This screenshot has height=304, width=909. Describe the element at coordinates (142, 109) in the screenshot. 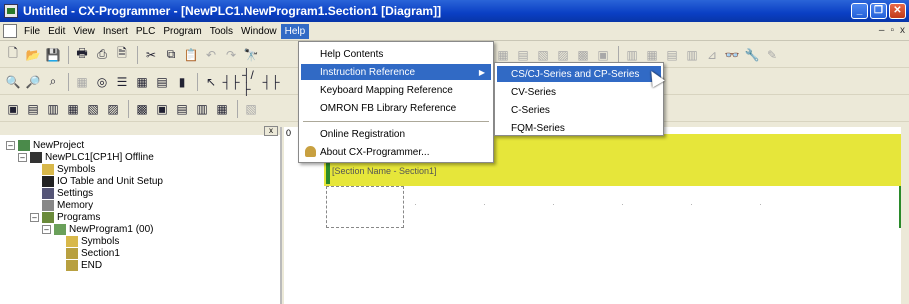

I see `view-icon: ▩` at that location.